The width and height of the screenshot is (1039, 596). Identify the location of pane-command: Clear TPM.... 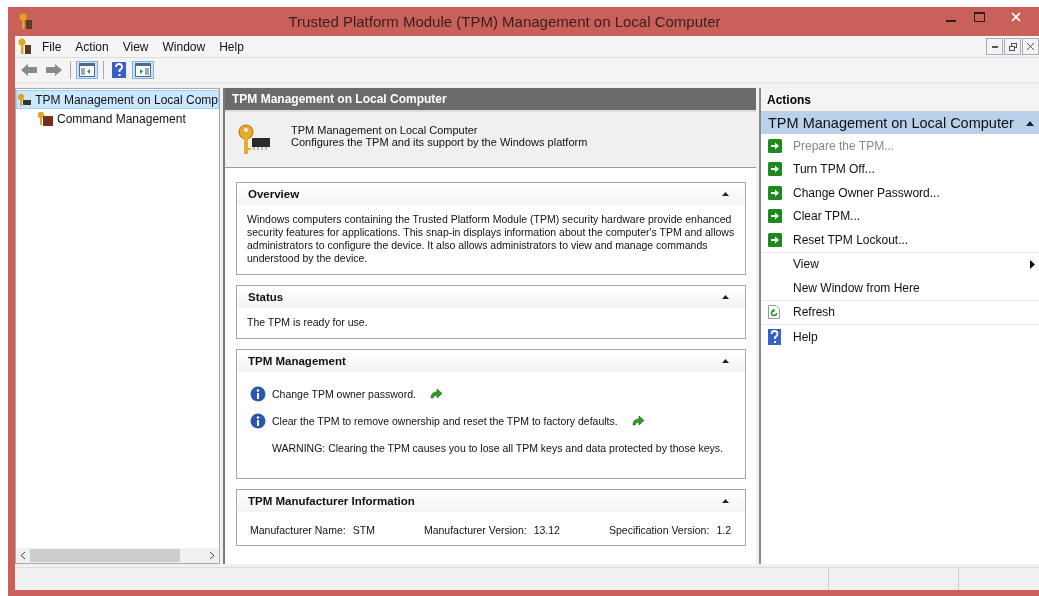
(900, 216).